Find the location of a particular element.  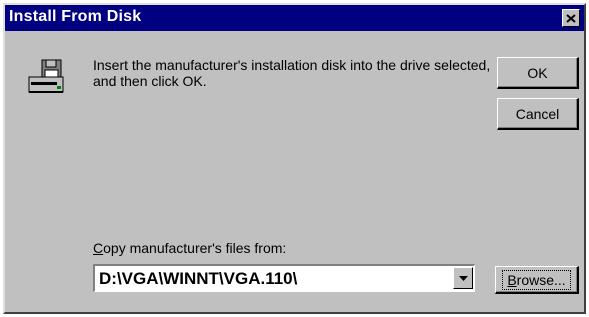

close-button is located at coordinates (571, 18).